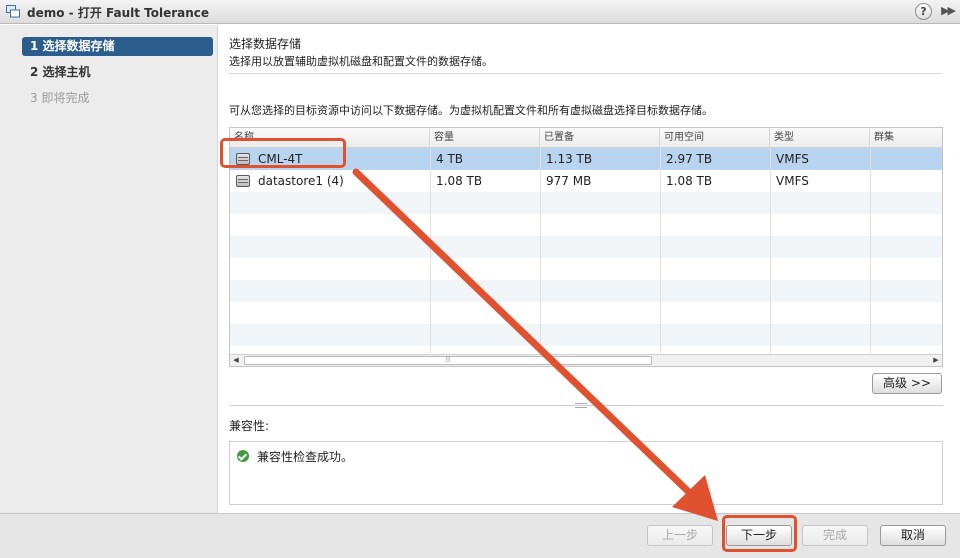  Describe the element at coordinates (361, 61) in the screenshot. I see `section-description: 选择用以放置辅助虚拟机磁盘和配置文件的数据存储。` at that location.